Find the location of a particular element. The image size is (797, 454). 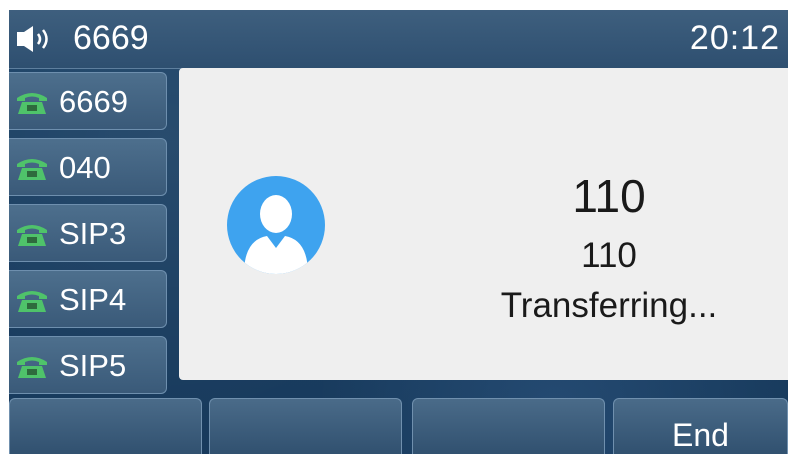

contact-avatar-icon is located at coordinates (276, 225).